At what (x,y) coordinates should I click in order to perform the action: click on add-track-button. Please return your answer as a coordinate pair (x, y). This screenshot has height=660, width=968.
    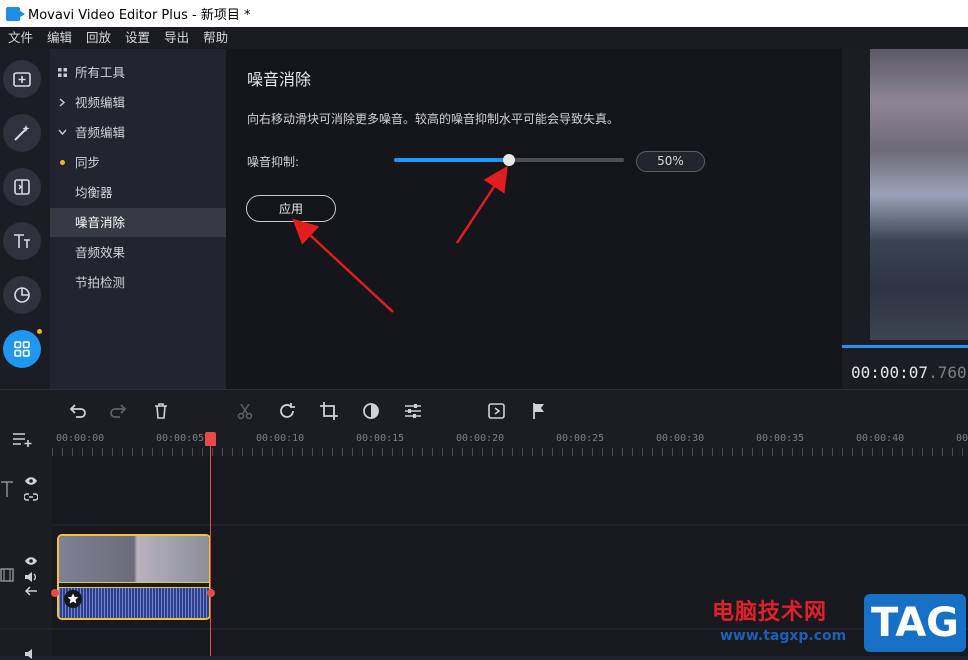
    Looking at the image, I should click on (23, 439).